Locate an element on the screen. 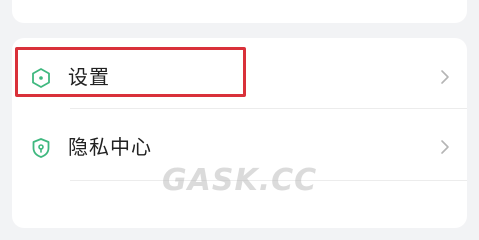 This screenshot has height=240, width=479. watermark: GASK.CC is located at coordinates (240, 180).